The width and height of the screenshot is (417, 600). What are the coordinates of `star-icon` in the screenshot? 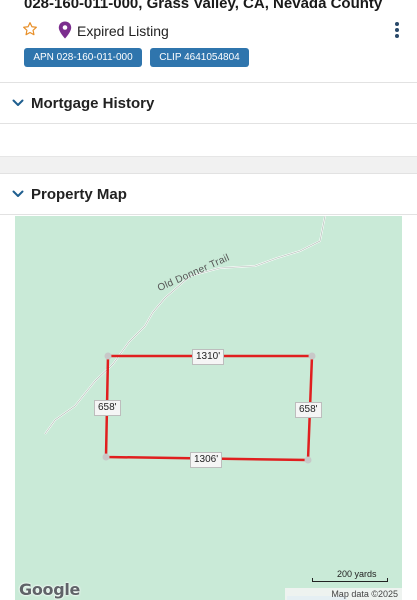 It's located at (30, 29).